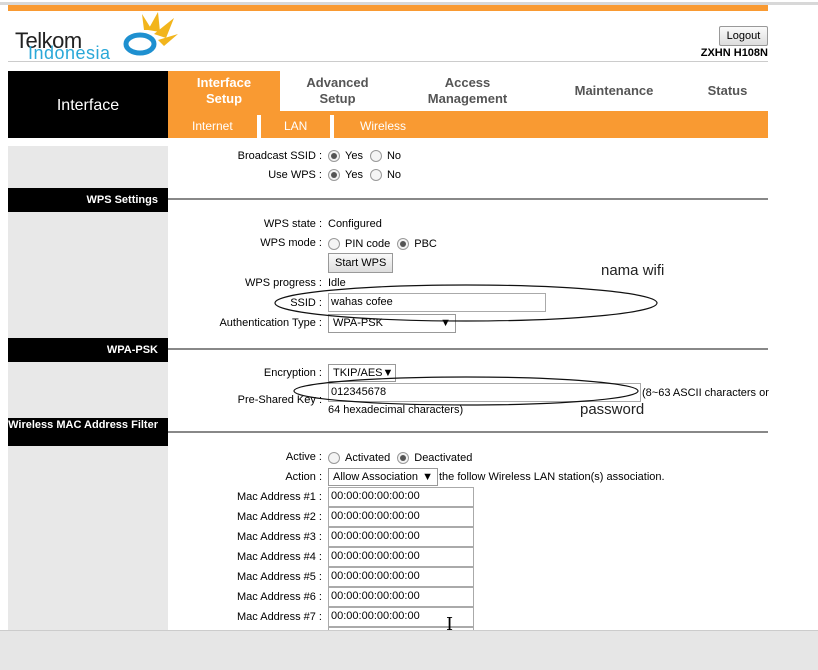  Describe the element at coordinates (409, 650) in the screenshot. I see `browser-status-area` at that location.